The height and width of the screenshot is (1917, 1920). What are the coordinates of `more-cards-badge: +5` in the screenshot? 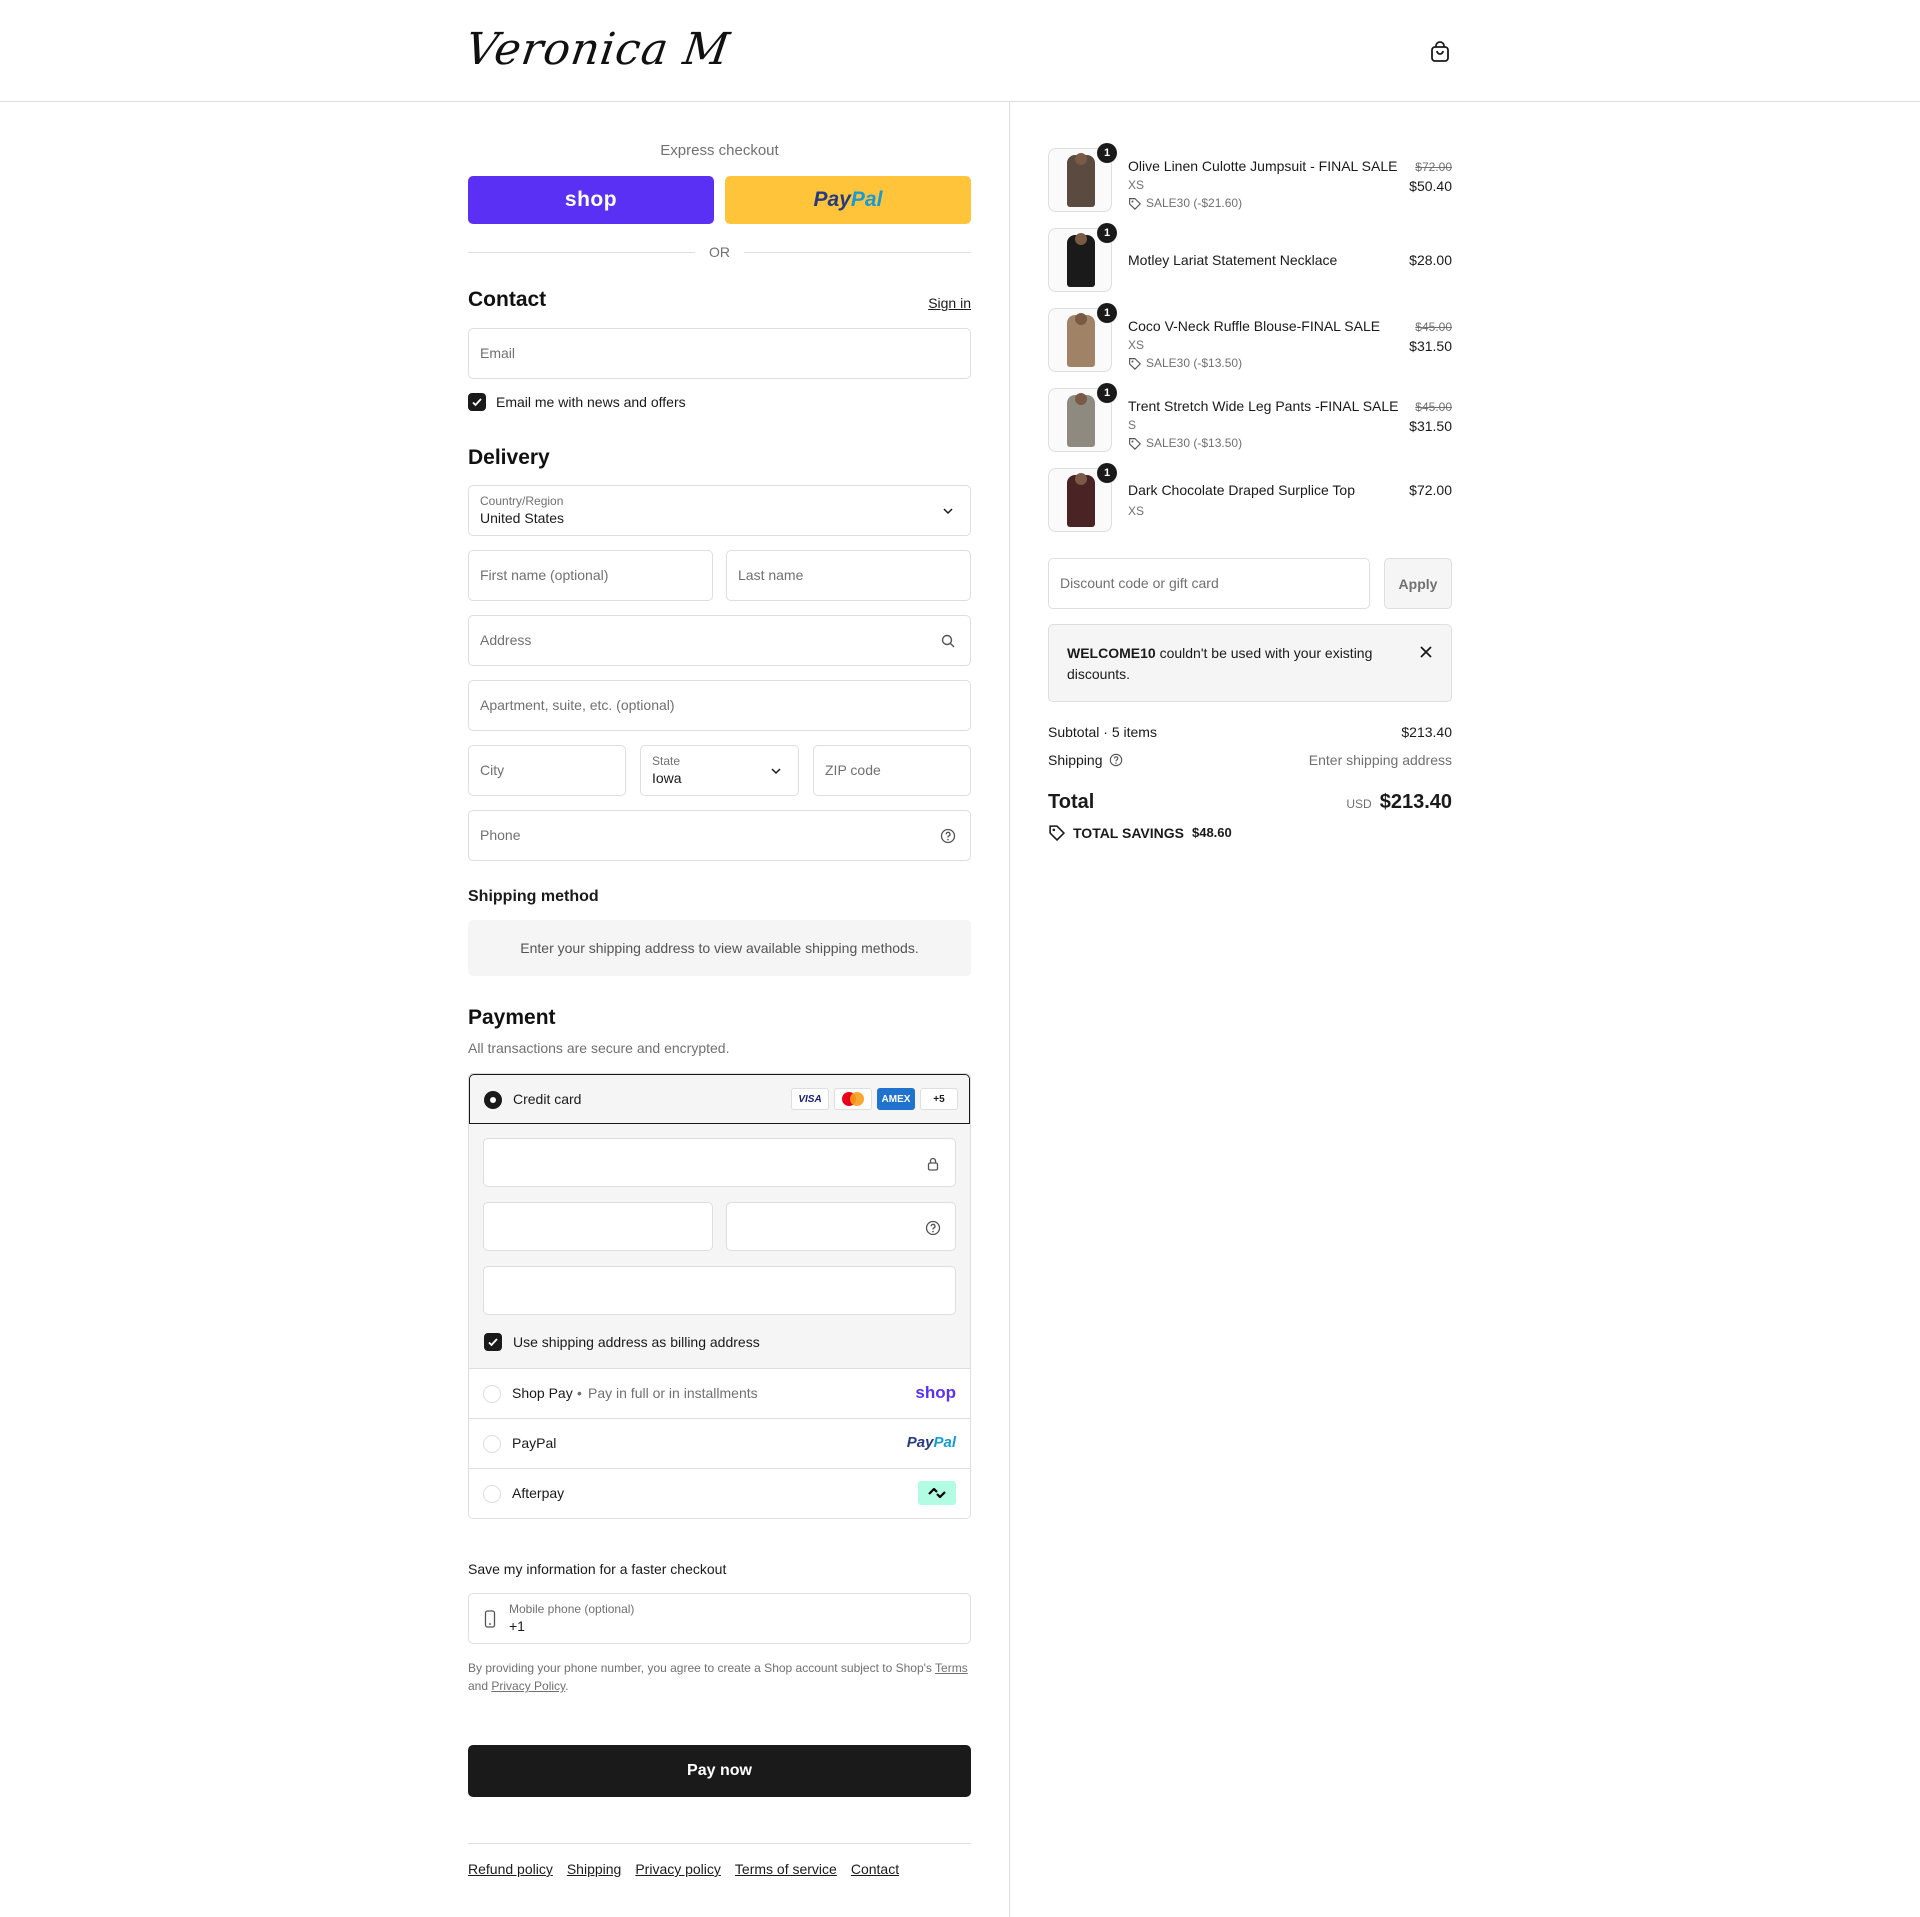 It's located at (939, 1099).